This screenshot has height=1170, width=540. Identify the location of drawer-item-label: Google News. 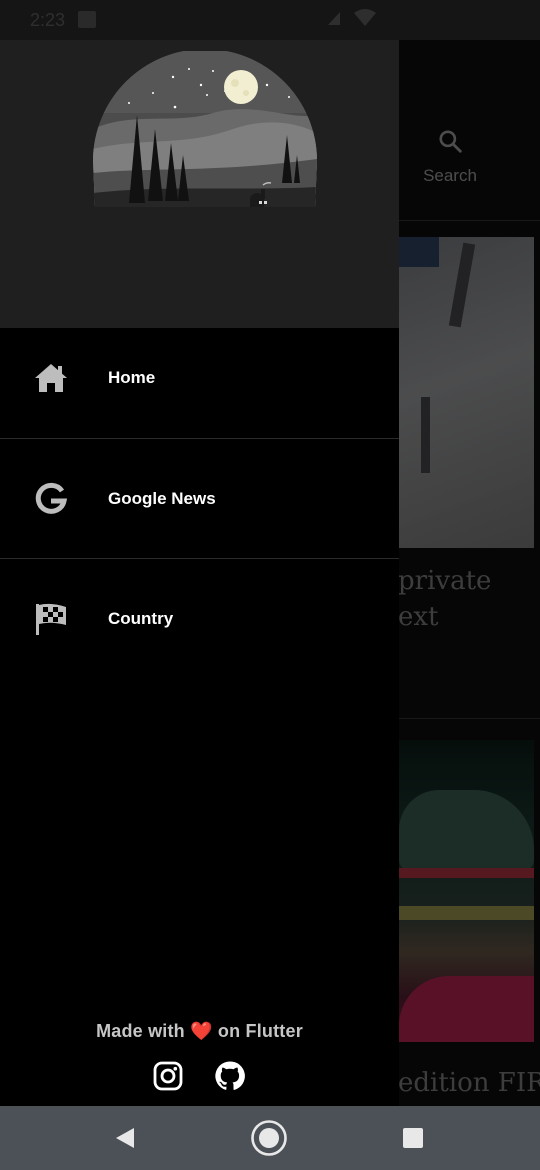
(162, 498).